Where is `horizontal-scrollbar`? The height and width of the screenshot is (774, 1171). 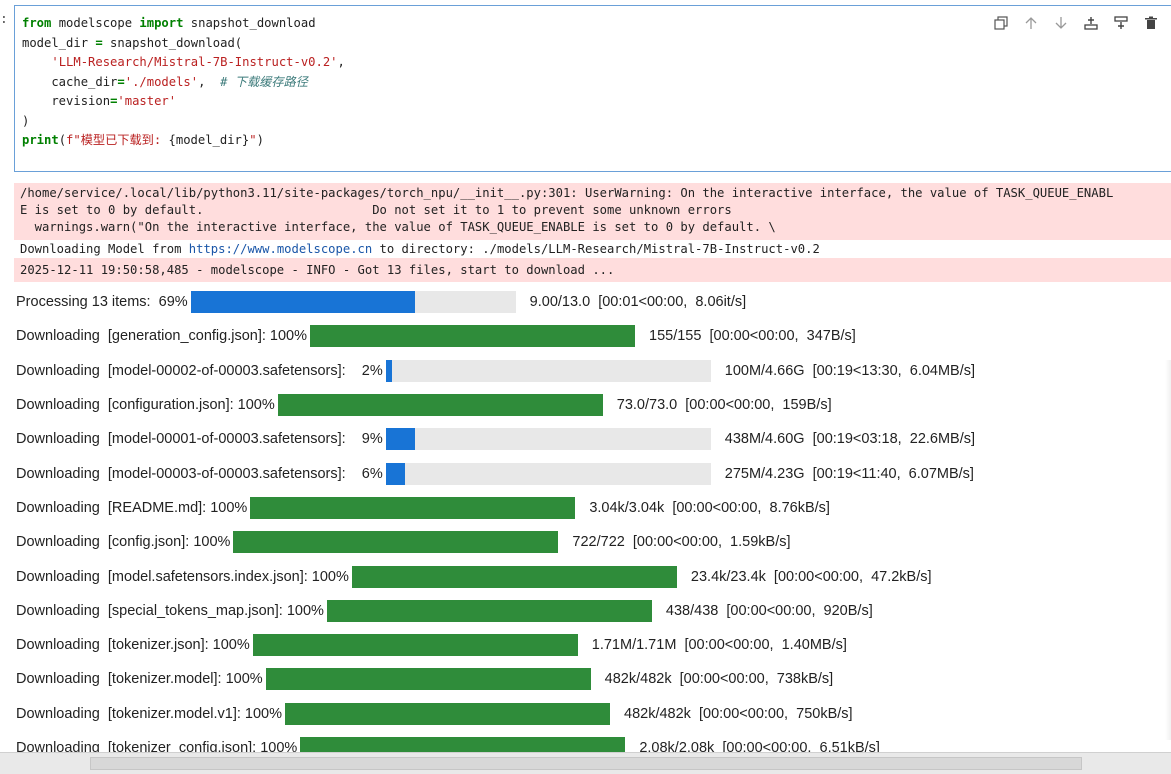
horizontal-scrollbar is located at coordinates (585, 763).